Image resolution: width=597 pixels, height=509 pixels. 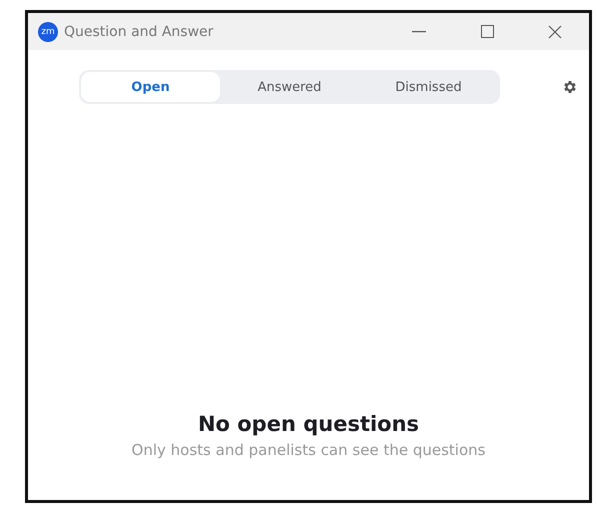 I want to click on window-title: Question and Answer, so click(x=139, y=32).